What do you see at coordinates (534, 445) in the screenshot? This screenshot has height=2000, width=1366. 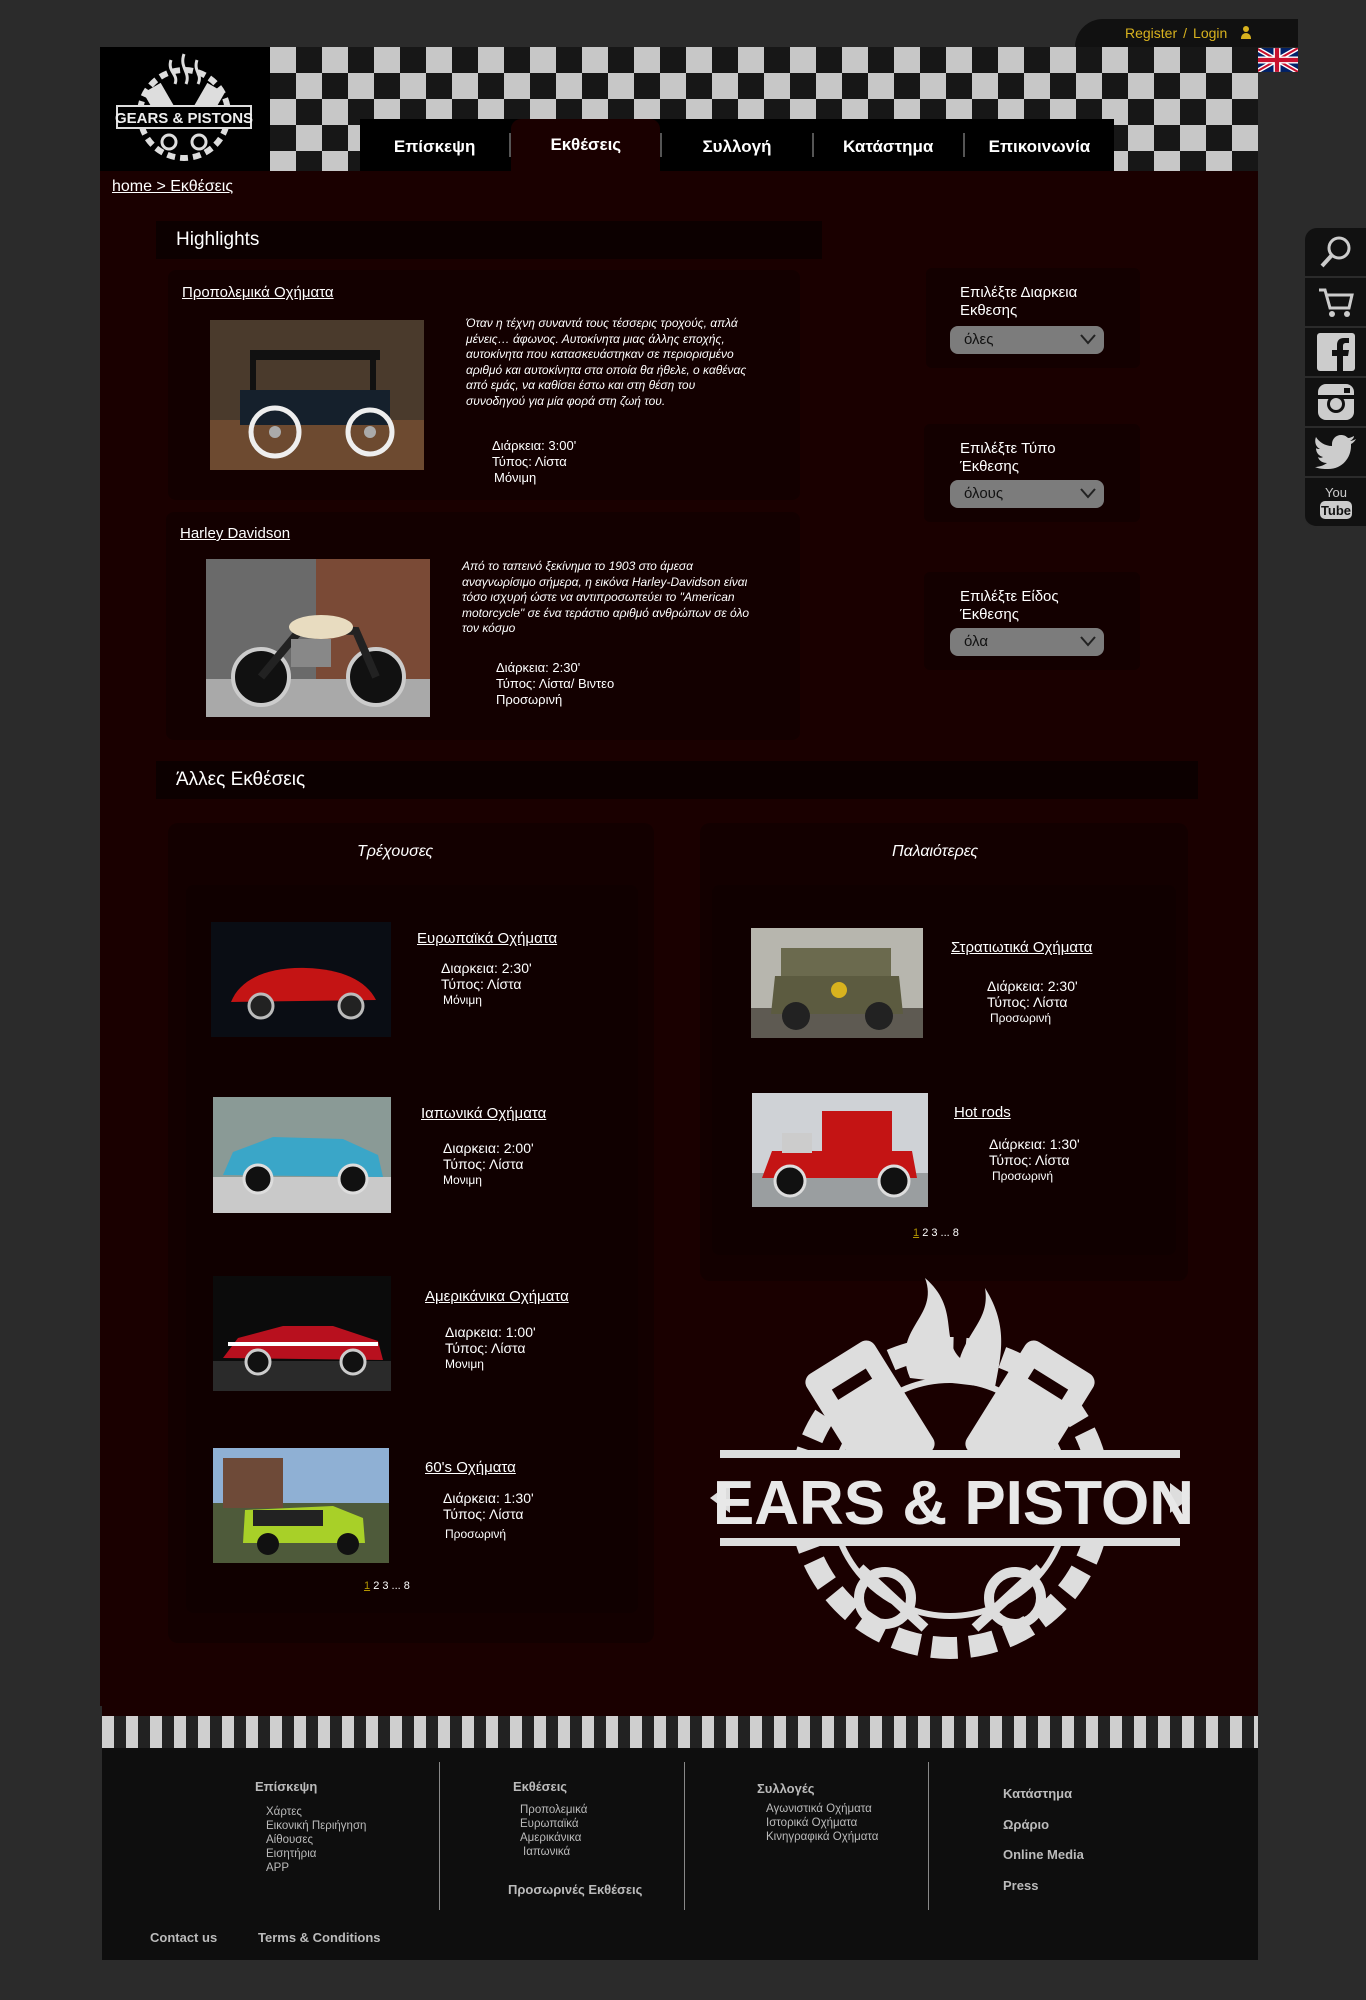 I see `duration-text: Διάρκεια: 3:00'` at bounding box center [534, 445].